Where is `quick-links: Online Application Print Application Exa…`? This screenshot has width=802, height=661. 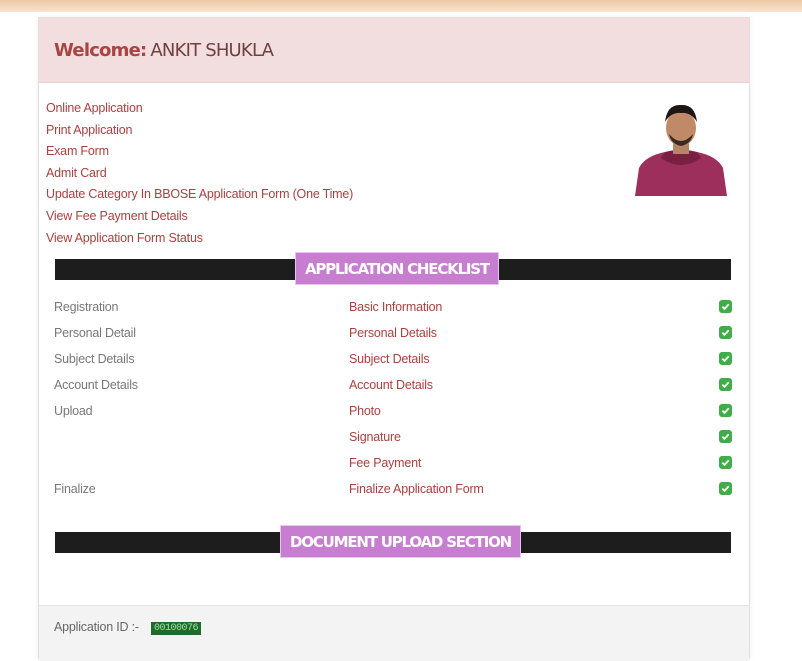 quick-links: Online Application Print Application Exa… is located at coordinates (199, 173).